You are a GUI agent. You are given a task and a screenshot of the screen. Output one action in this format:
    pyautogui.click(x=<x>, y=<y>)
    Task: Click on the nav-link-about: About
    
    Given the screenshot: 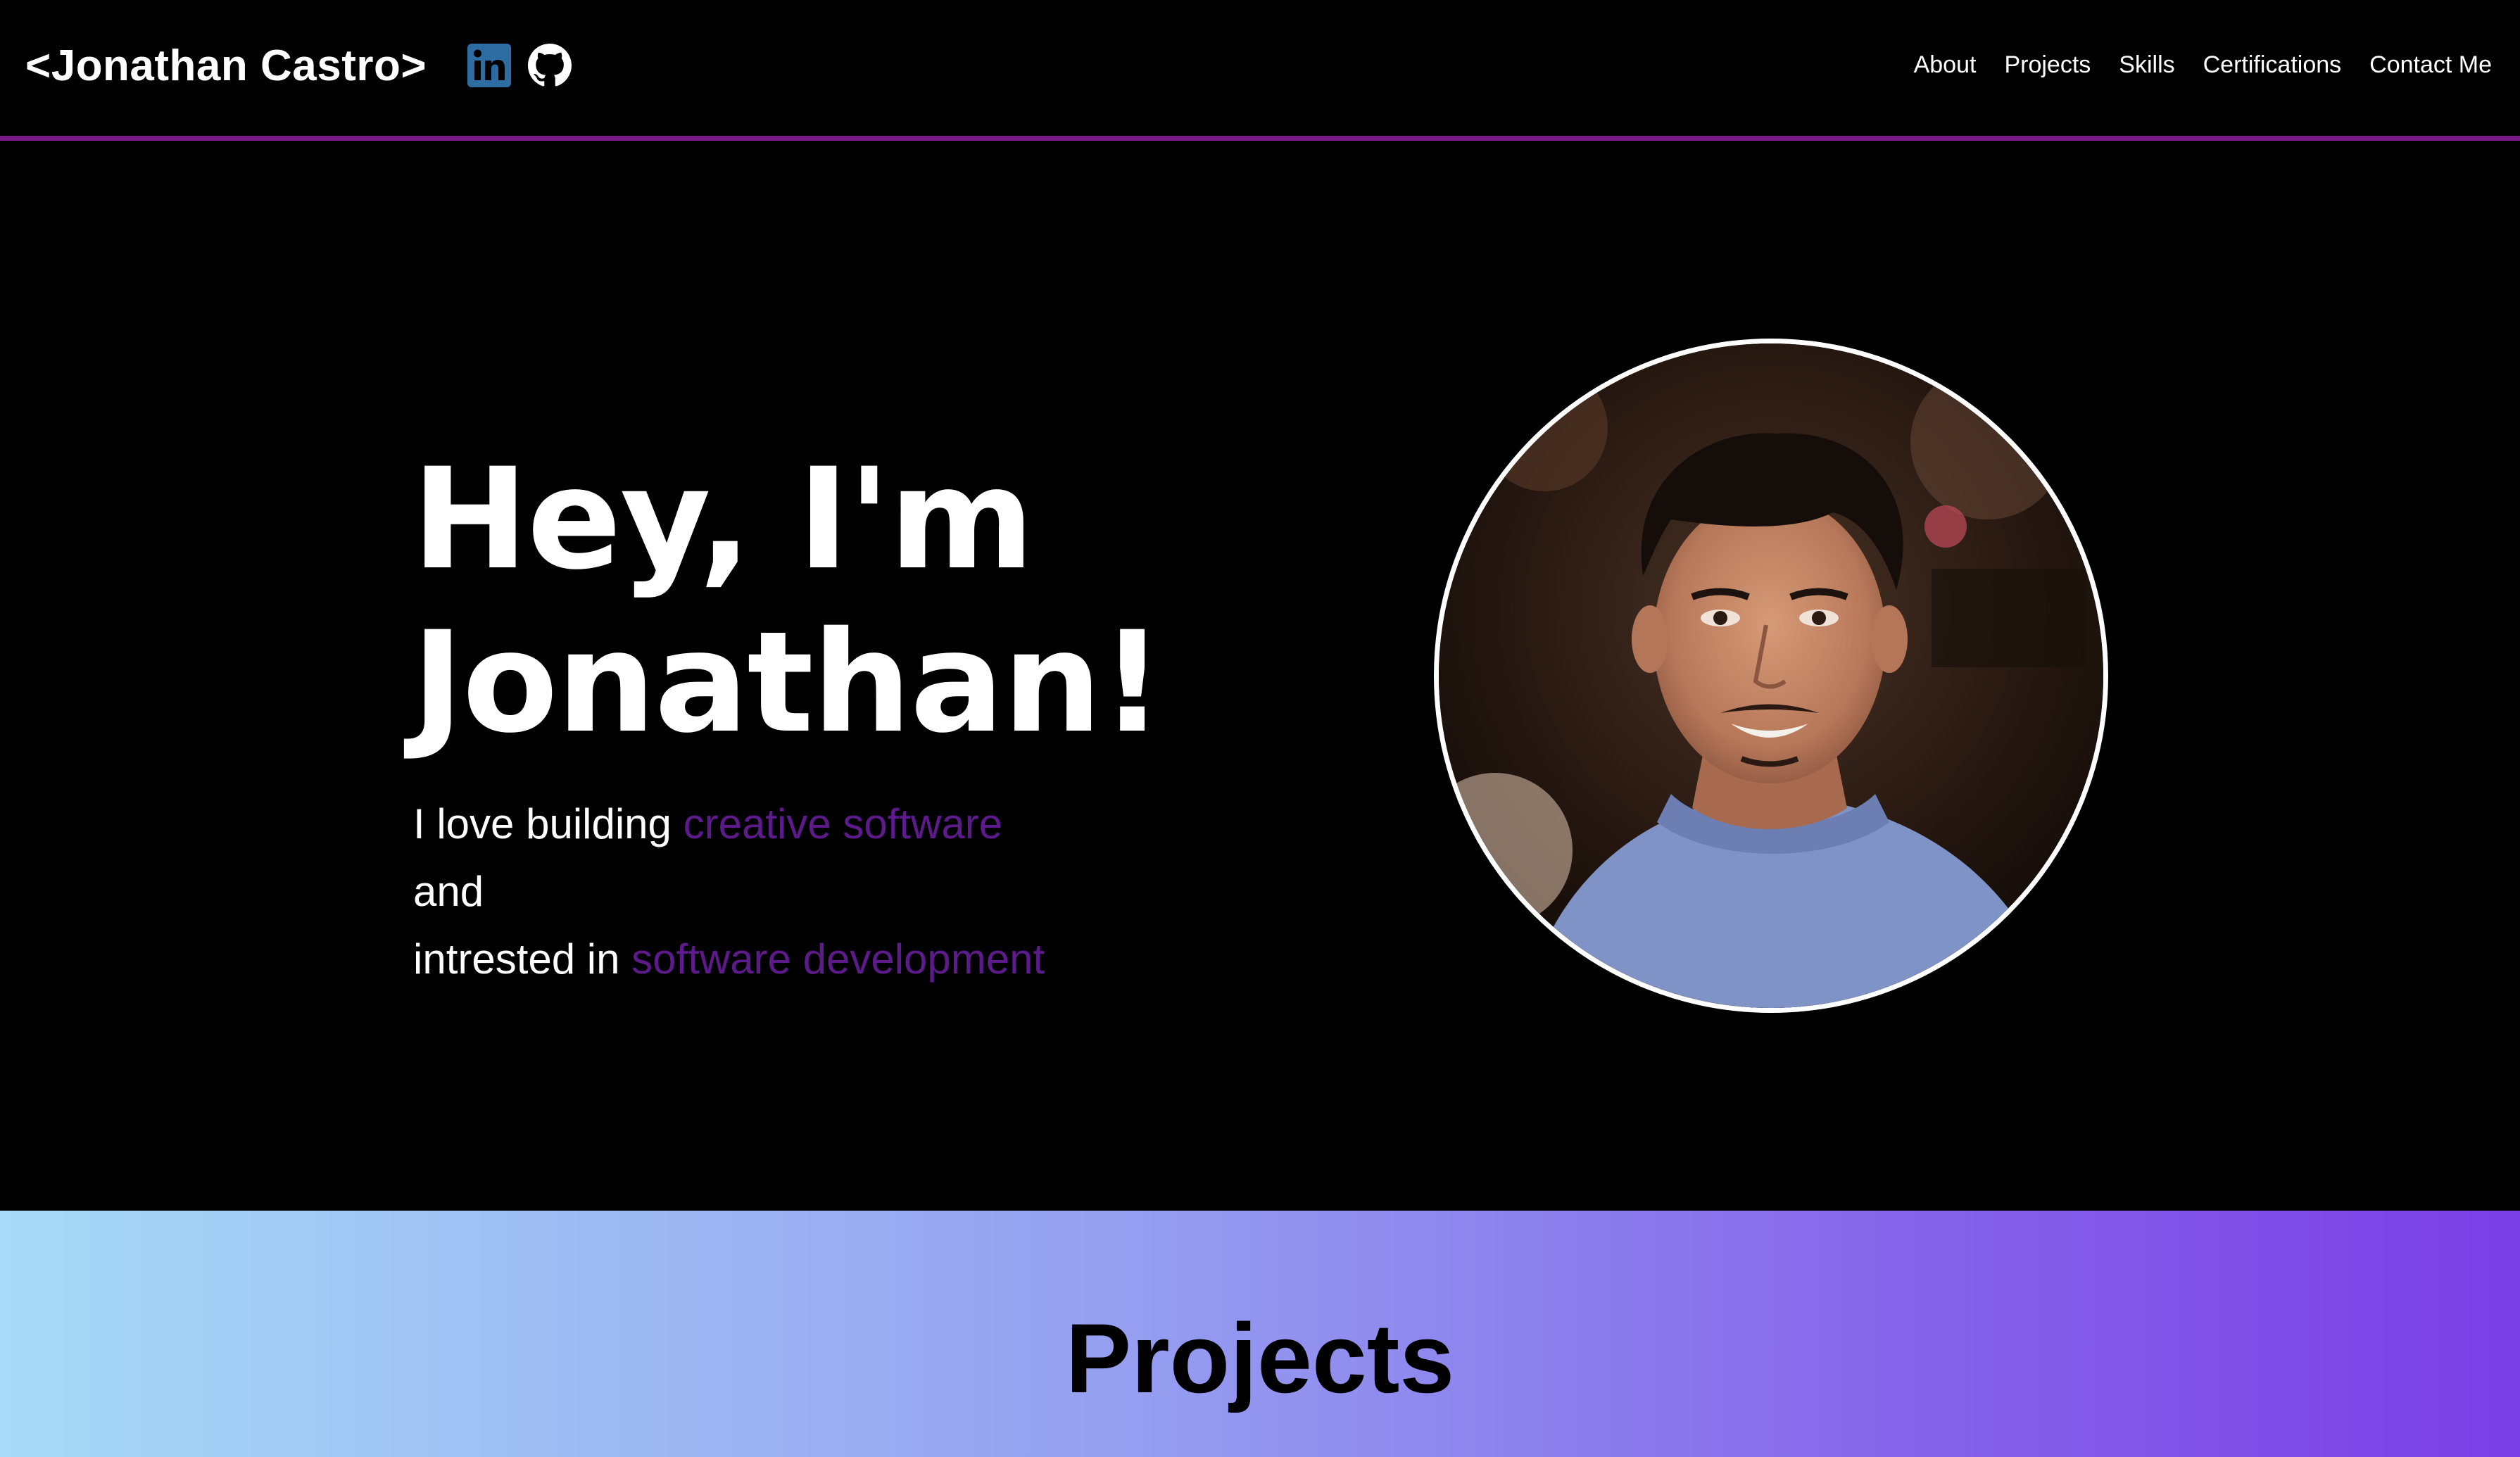 What is the action you would take?
    pyautogui.click(x=1945, y=64)
    